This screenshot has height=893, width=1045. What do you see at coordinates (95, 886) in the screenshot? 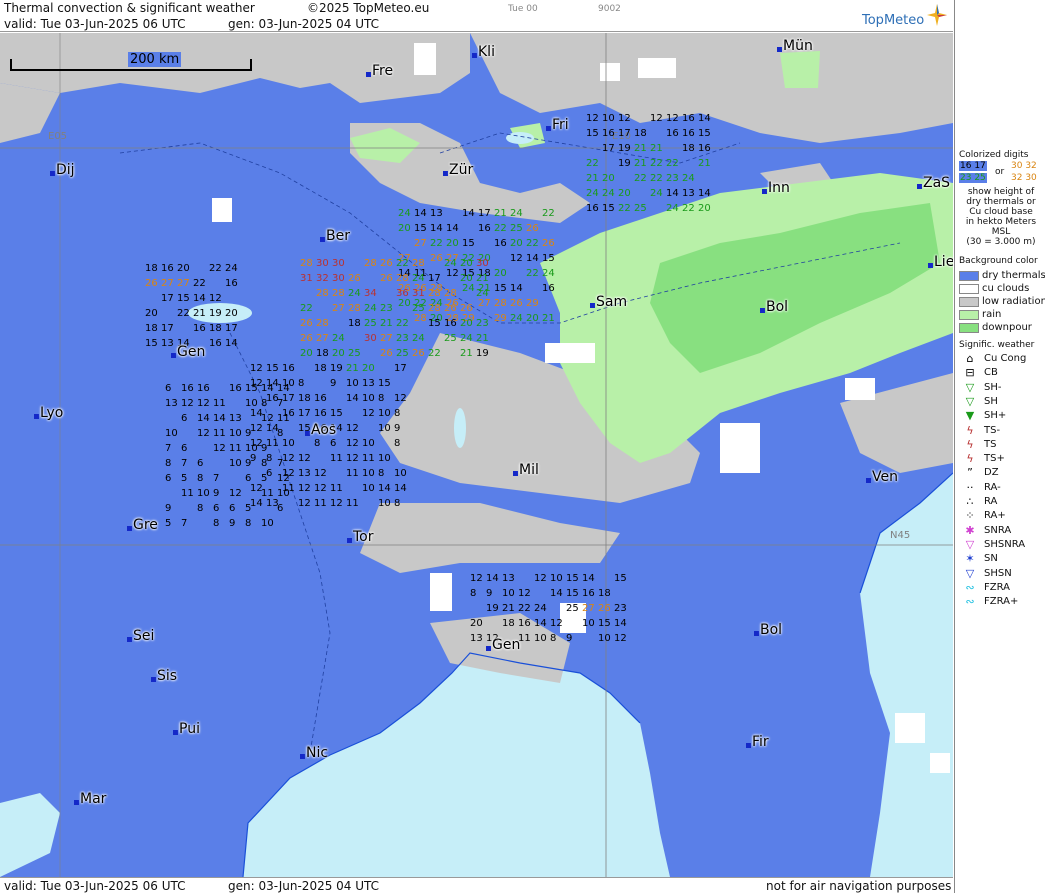
I see `footer-valid-time: valid: Tue 03-Jun-2025 06 UTC` at bounding box center [95, 886].